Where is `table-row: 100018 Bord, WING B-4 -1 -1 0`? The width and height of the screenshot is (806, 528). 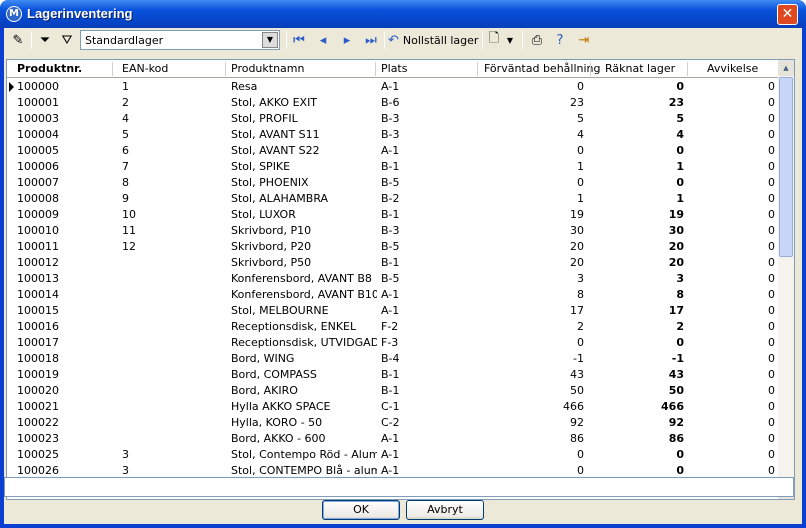 table-row: 100018 Bord, WING B-4 -1 -1 0 is located at coordinates (393, 359).